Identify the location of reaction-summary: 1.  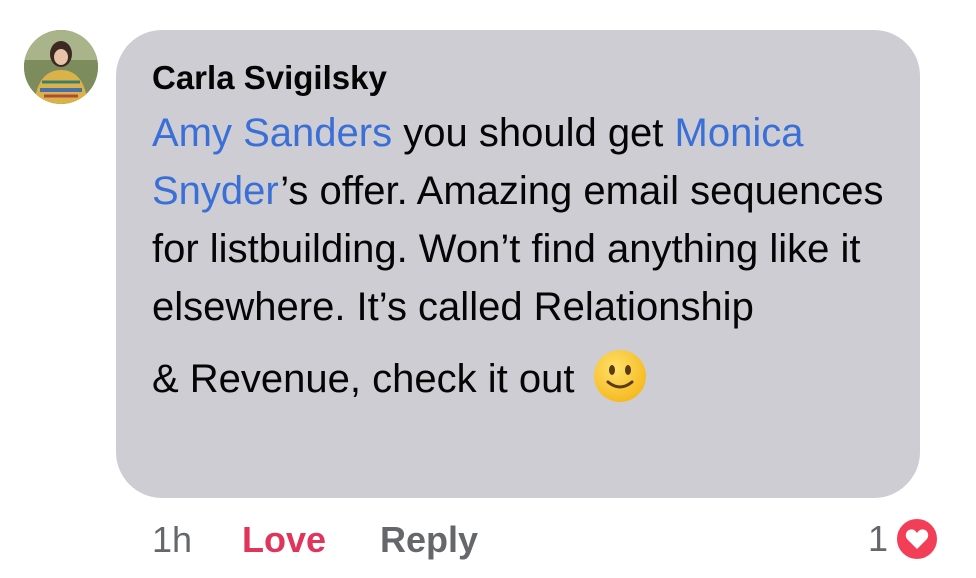
(904, 539).